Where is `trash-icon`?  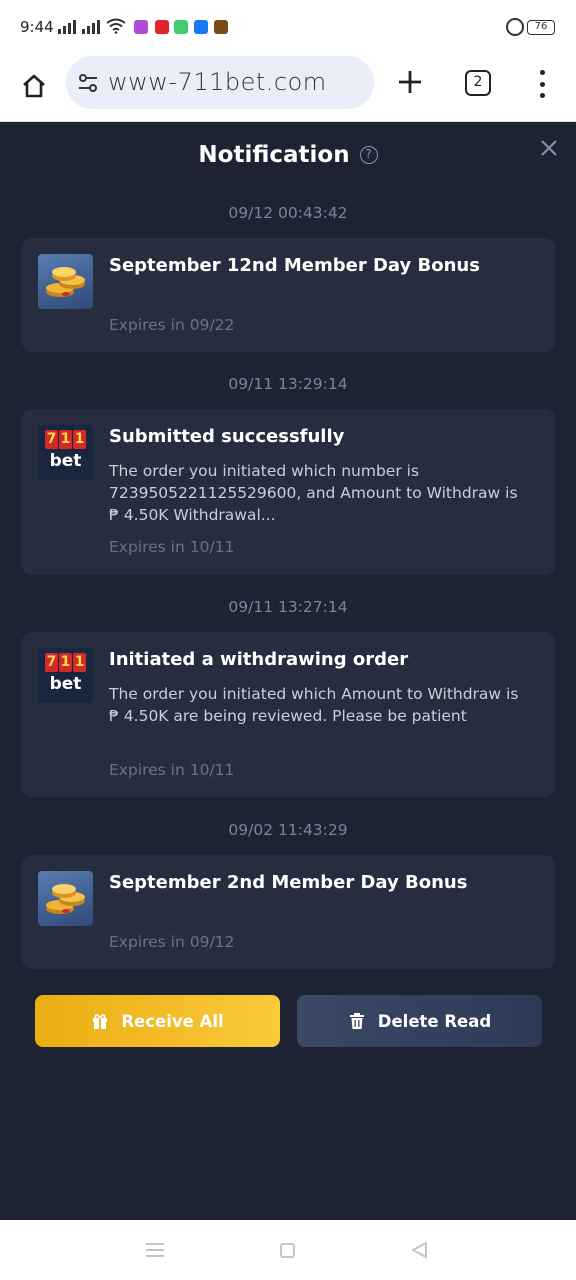
trash-icon is located at coordinates (356, 1021).